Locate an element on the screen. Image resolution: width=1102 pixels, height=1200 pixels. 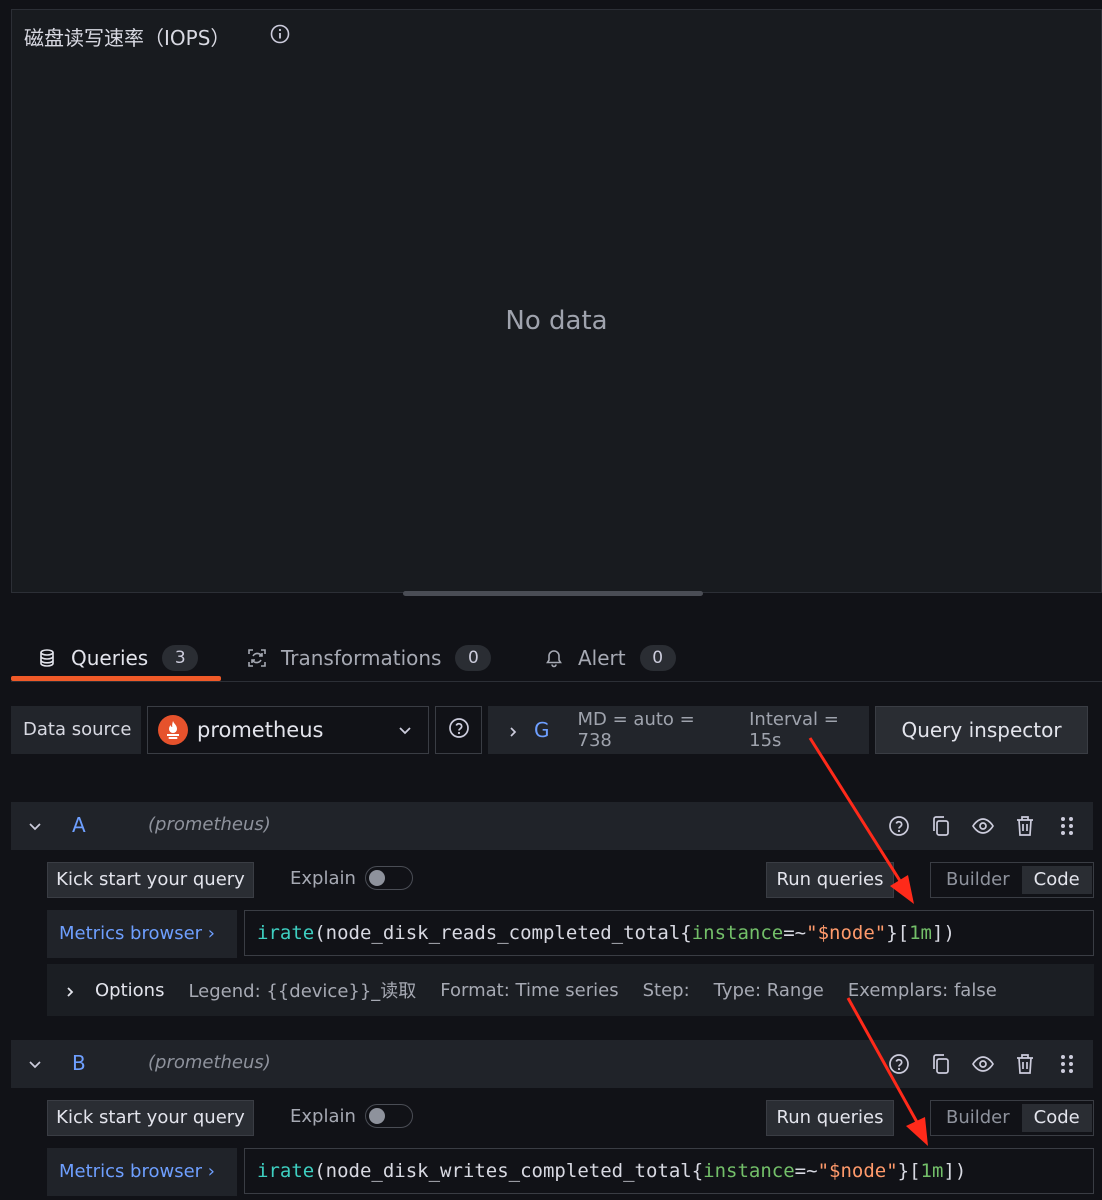
tab-alert: Alert 0 is located at coordinates (610, 658).